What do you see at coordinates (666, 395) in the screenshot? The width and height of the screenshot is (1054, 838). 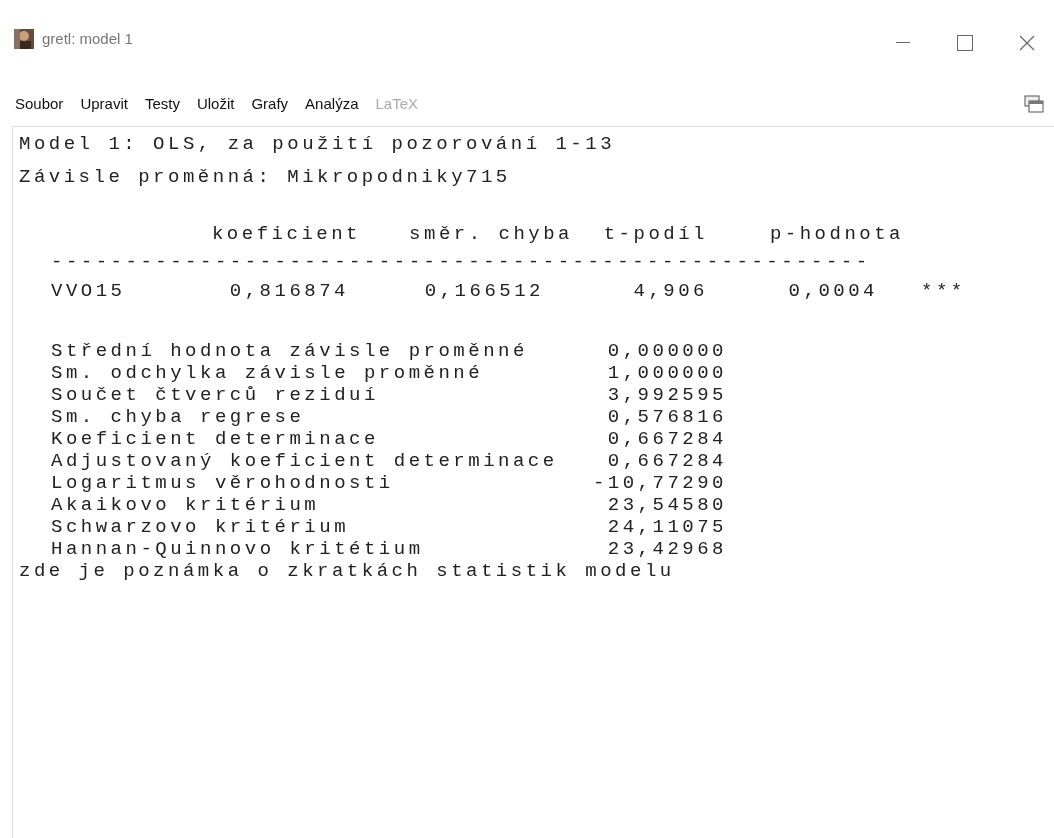 I see `stat-value: 3,992595` at bounding box center [666, 395].